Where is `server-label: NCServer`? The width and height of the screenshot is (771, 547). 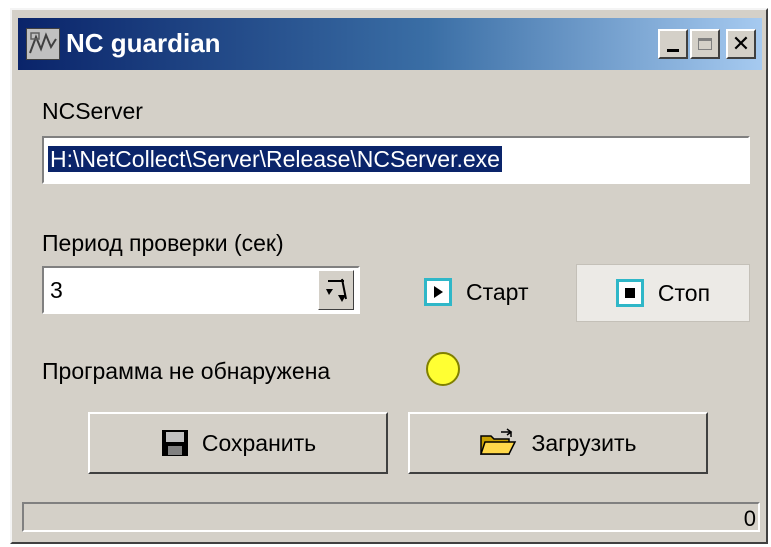 server-label: NCServer is located at coordinates (92, 111).